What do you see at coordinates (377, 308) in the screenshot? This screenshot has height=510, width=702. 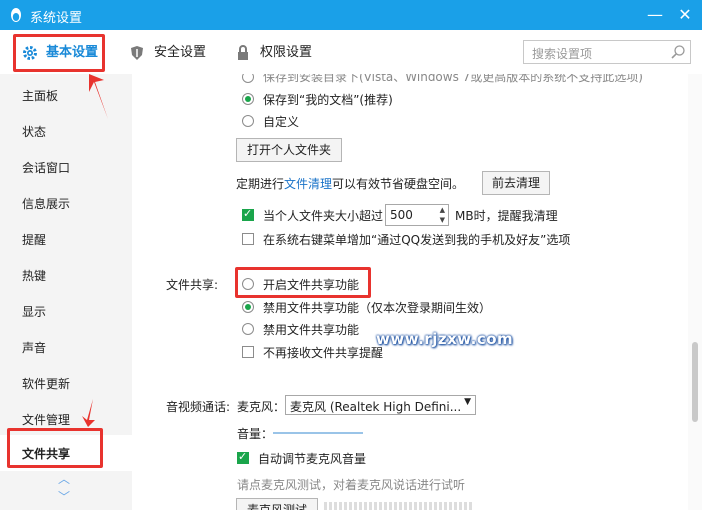 I see `share-off-session-label: 禁用文件共享功能（仅本次登录期间生效）` at bounding box center [377, 308].